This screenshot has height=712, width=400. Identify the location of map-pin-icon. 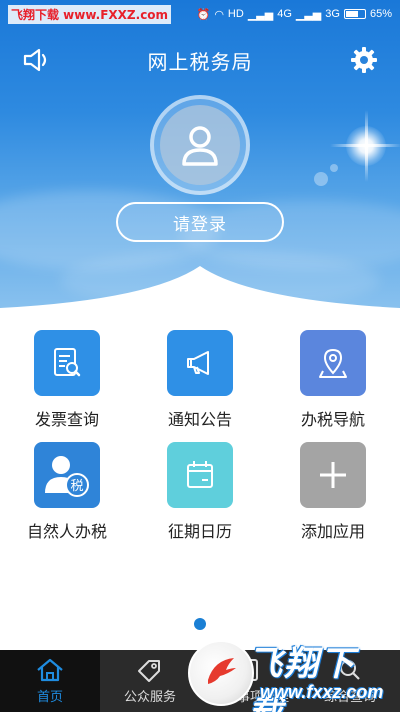
(333, 363).